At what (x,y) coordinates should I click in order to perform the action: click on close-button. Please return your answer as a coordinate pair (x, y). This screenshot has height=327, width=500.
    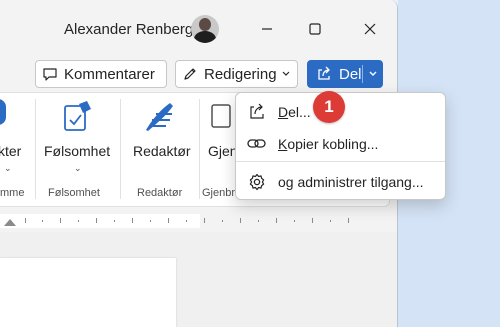
    Looking at the image, I should click on (370, 29).